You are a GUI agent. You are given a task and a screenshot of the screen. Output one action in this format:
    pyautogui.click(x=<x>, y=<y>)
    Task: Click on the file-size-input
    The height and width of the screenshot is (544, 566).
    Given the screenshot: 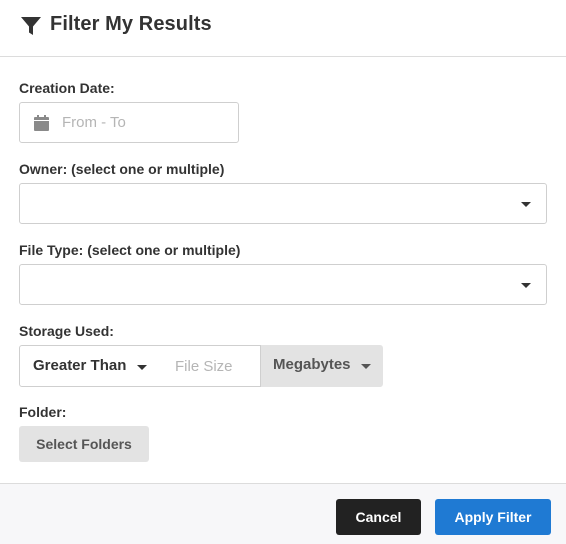 What is the action you would take?
    pyautogui.click(x=209, y=366)
    